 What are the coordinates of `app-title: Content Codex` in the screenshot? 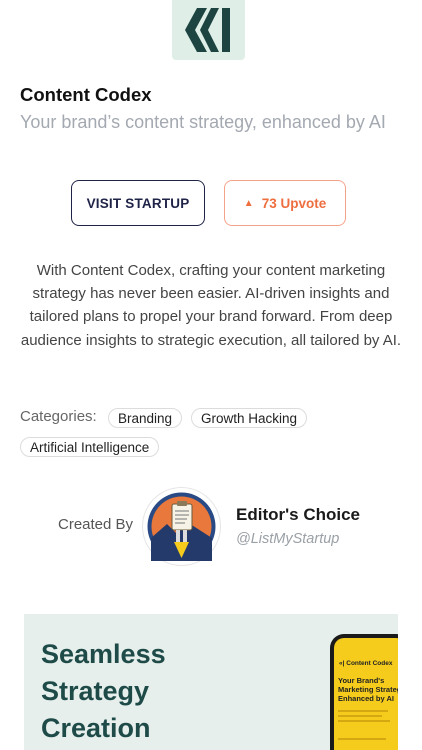 It's located at (86, 94).